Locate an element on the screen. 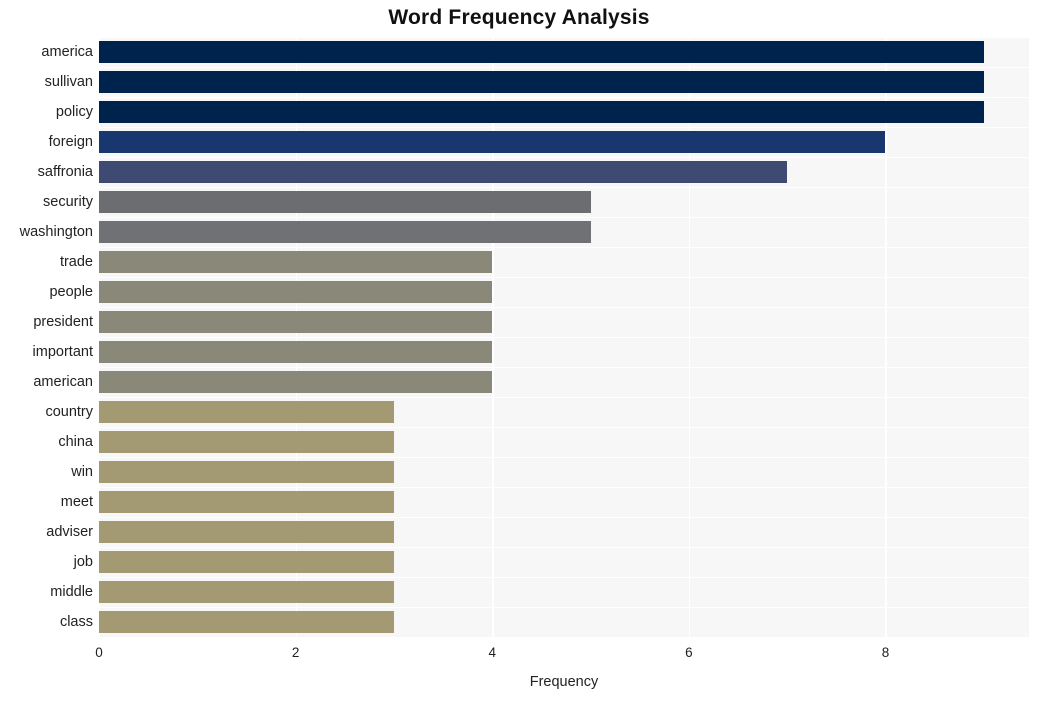 This screenshot has height=701, width=1038. y-axis-tick-label: president is located at coordinates (63, 322).